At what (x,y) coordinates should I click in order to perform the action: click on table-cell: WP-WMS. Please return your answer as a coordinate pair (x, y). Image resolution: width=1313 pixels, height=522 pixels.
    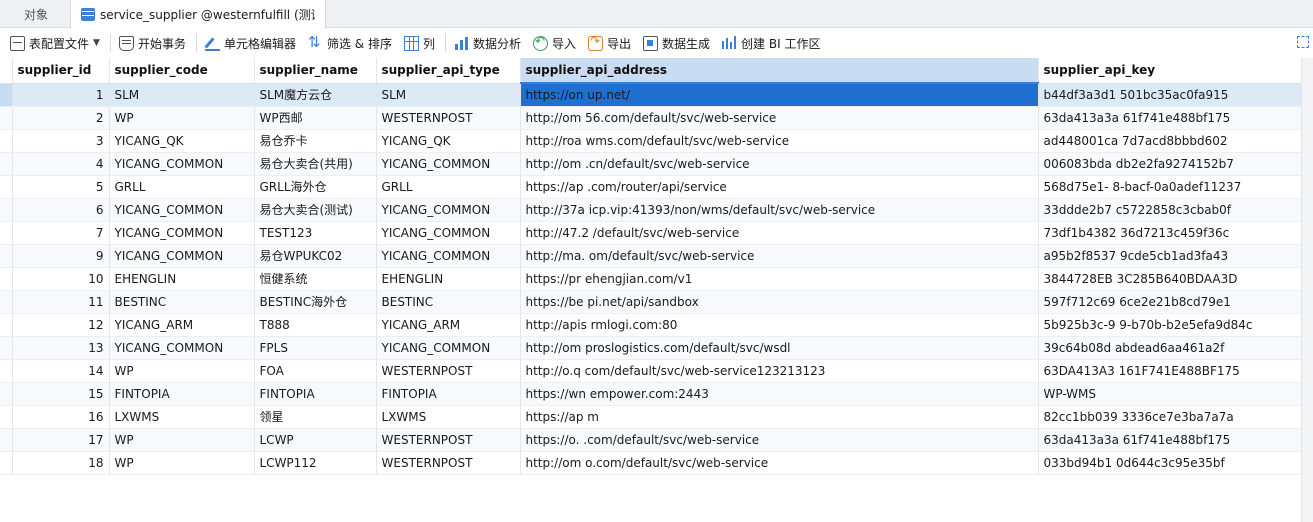
    Looking at the image, I should click on (1170, 394).